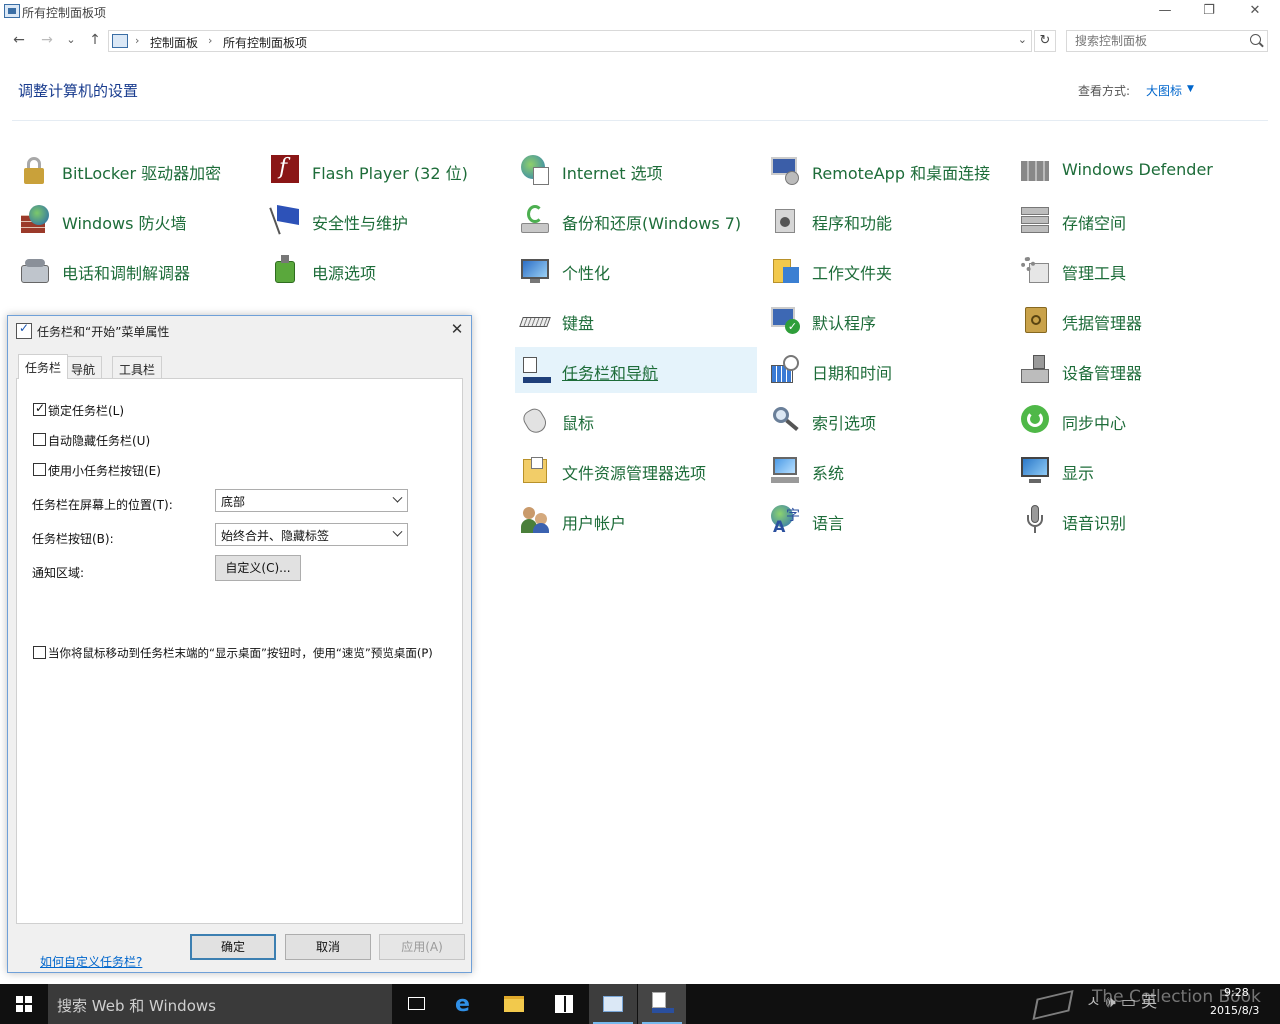 The height and width of the screenshot is (1024, 1280). What do you see at coordinates (886, 320) in the screenshot?
I see `item-default-programs: ✓ 默认程序` at bounding box center [886, 320].